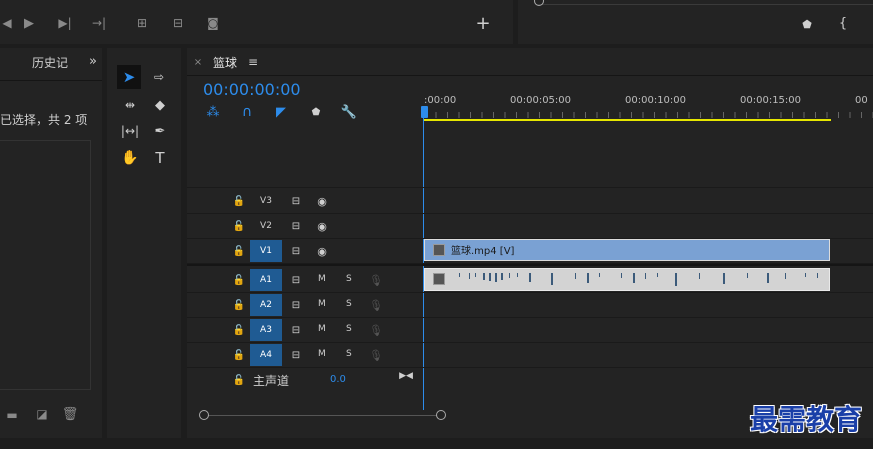 The image size is (873, 449). What do you see at coordinates (861, 100) in the screenshot?
I see `ruler-label-20s: 00` at bounding box center [861, 100].